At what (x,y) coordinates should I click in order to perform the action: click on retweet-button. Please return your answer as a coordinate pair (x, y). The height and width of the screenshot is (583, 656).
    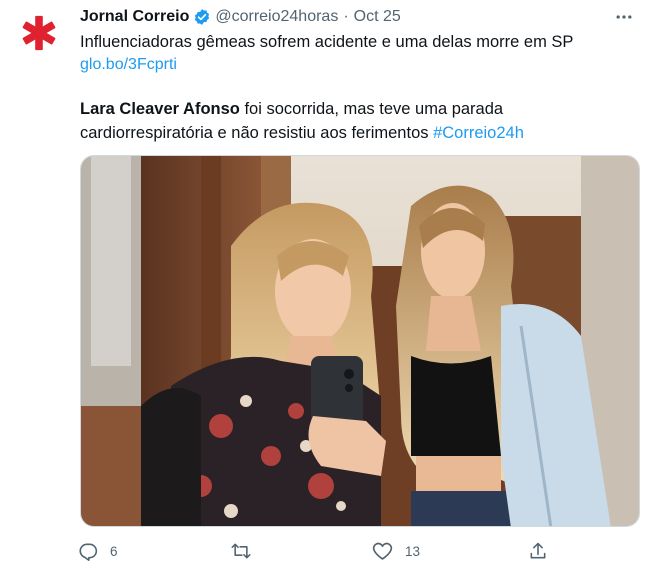
    Looking at the image, I should click on (247, 551).